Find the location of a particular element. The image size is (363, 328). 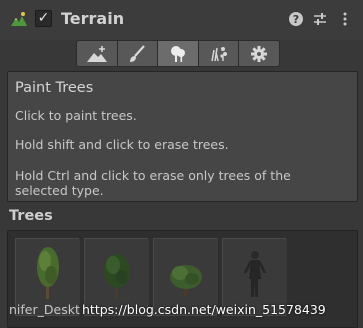

tool-paint-trees is located at coordinates (178, 53).